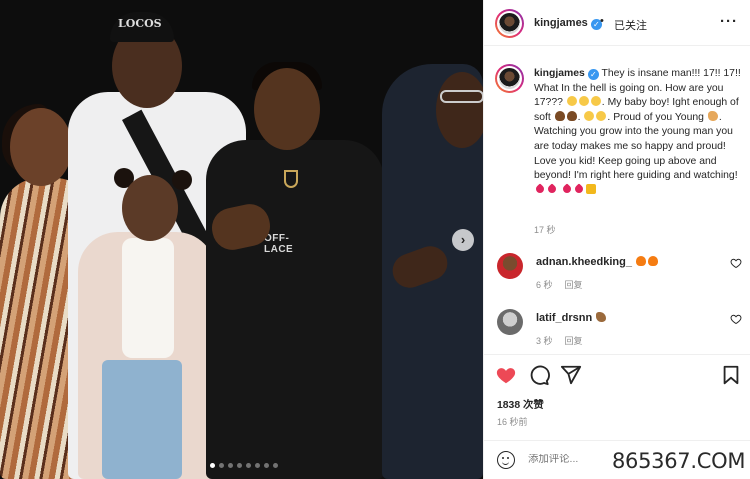 Image resolution: width=750 pixels, height=479 pixels. Describe the element at coordinates (617, 396) in the screenshot. I see `post-actions: 1838 次赞 16 秒前` at that location.